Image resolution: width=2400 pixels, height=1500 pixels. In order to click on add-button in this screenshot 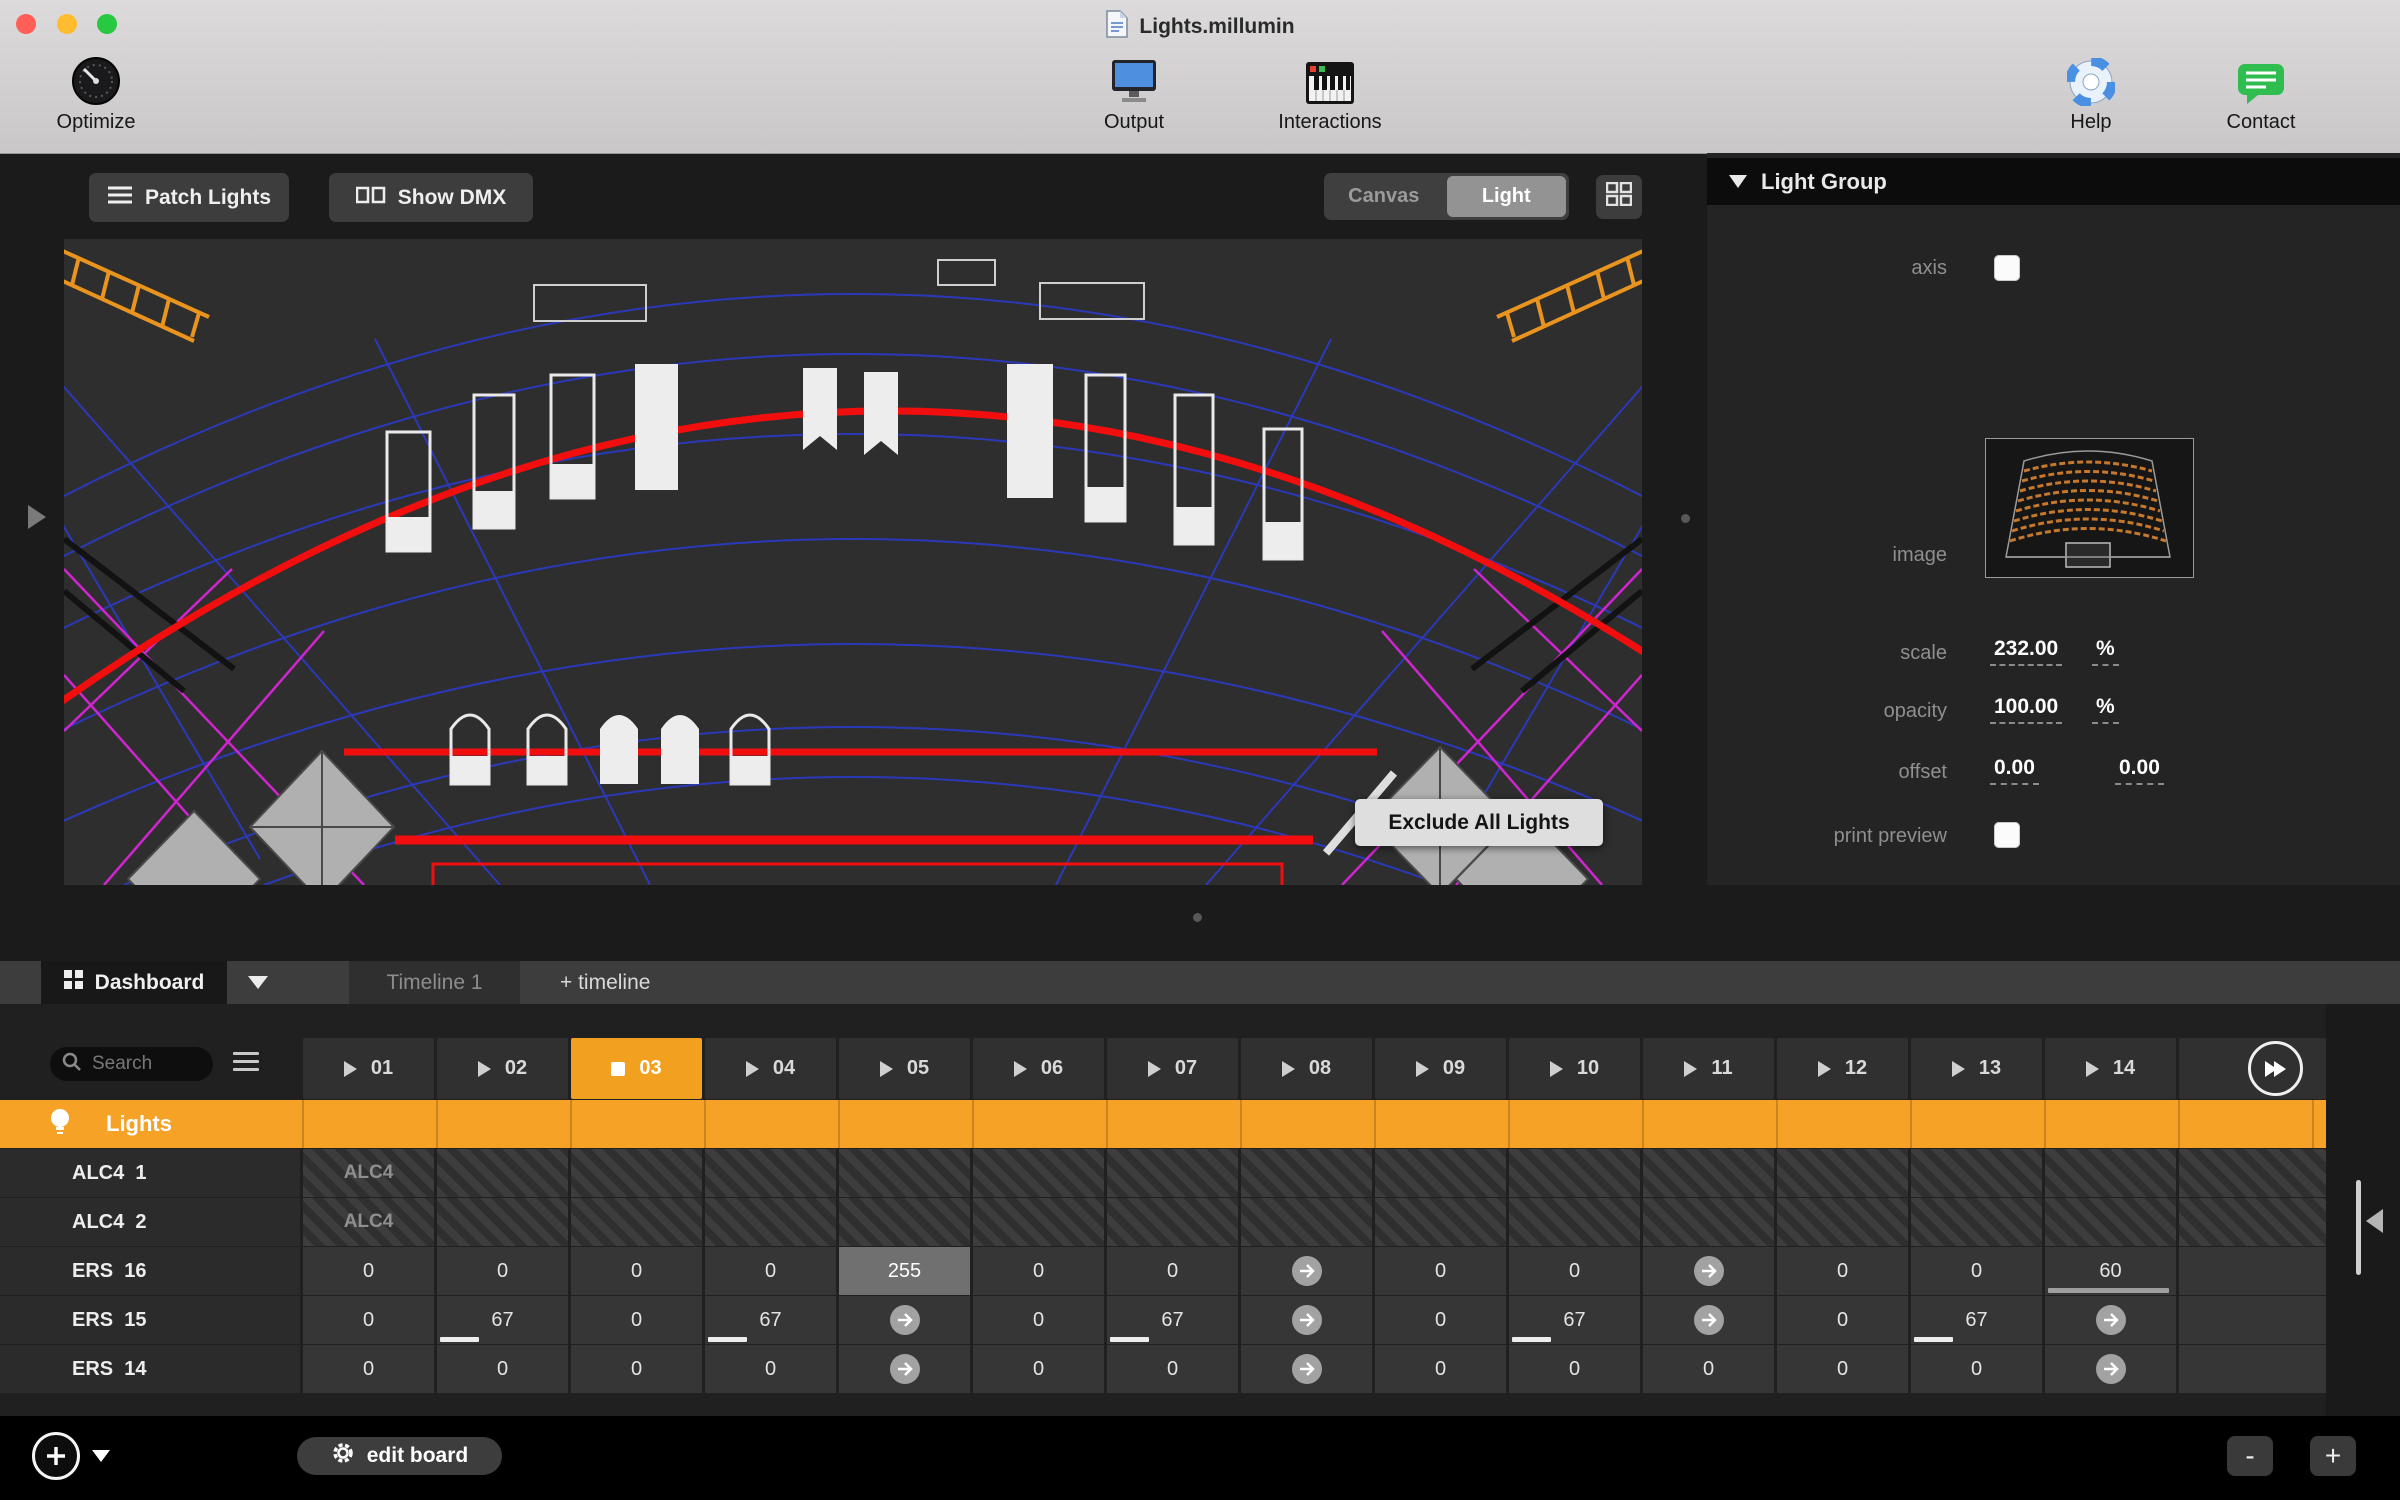, I will do `click(56, 1456)`.